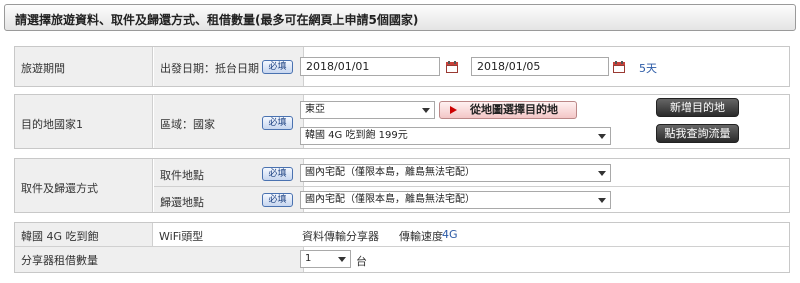 The height and width of the screenshot is (283, 800). I want to click on check-data-usage-button: 點我查詢流量, so click(697, 133).